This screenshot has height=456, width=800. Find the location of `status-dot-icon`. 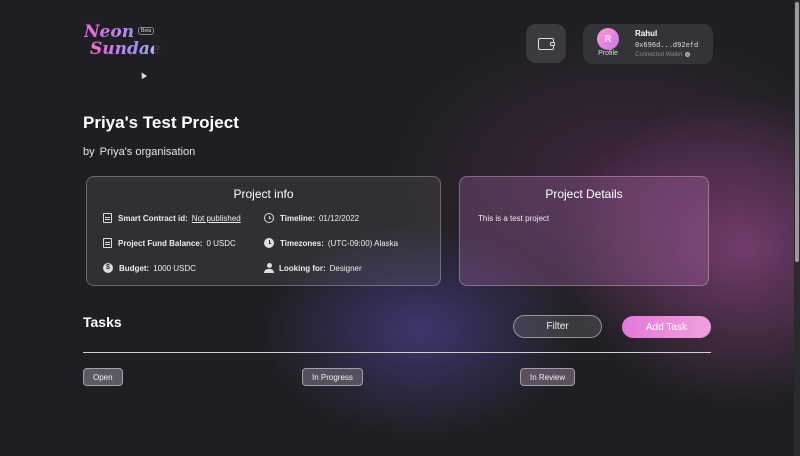

status-dot-icon is located at coordinates (688, 54).